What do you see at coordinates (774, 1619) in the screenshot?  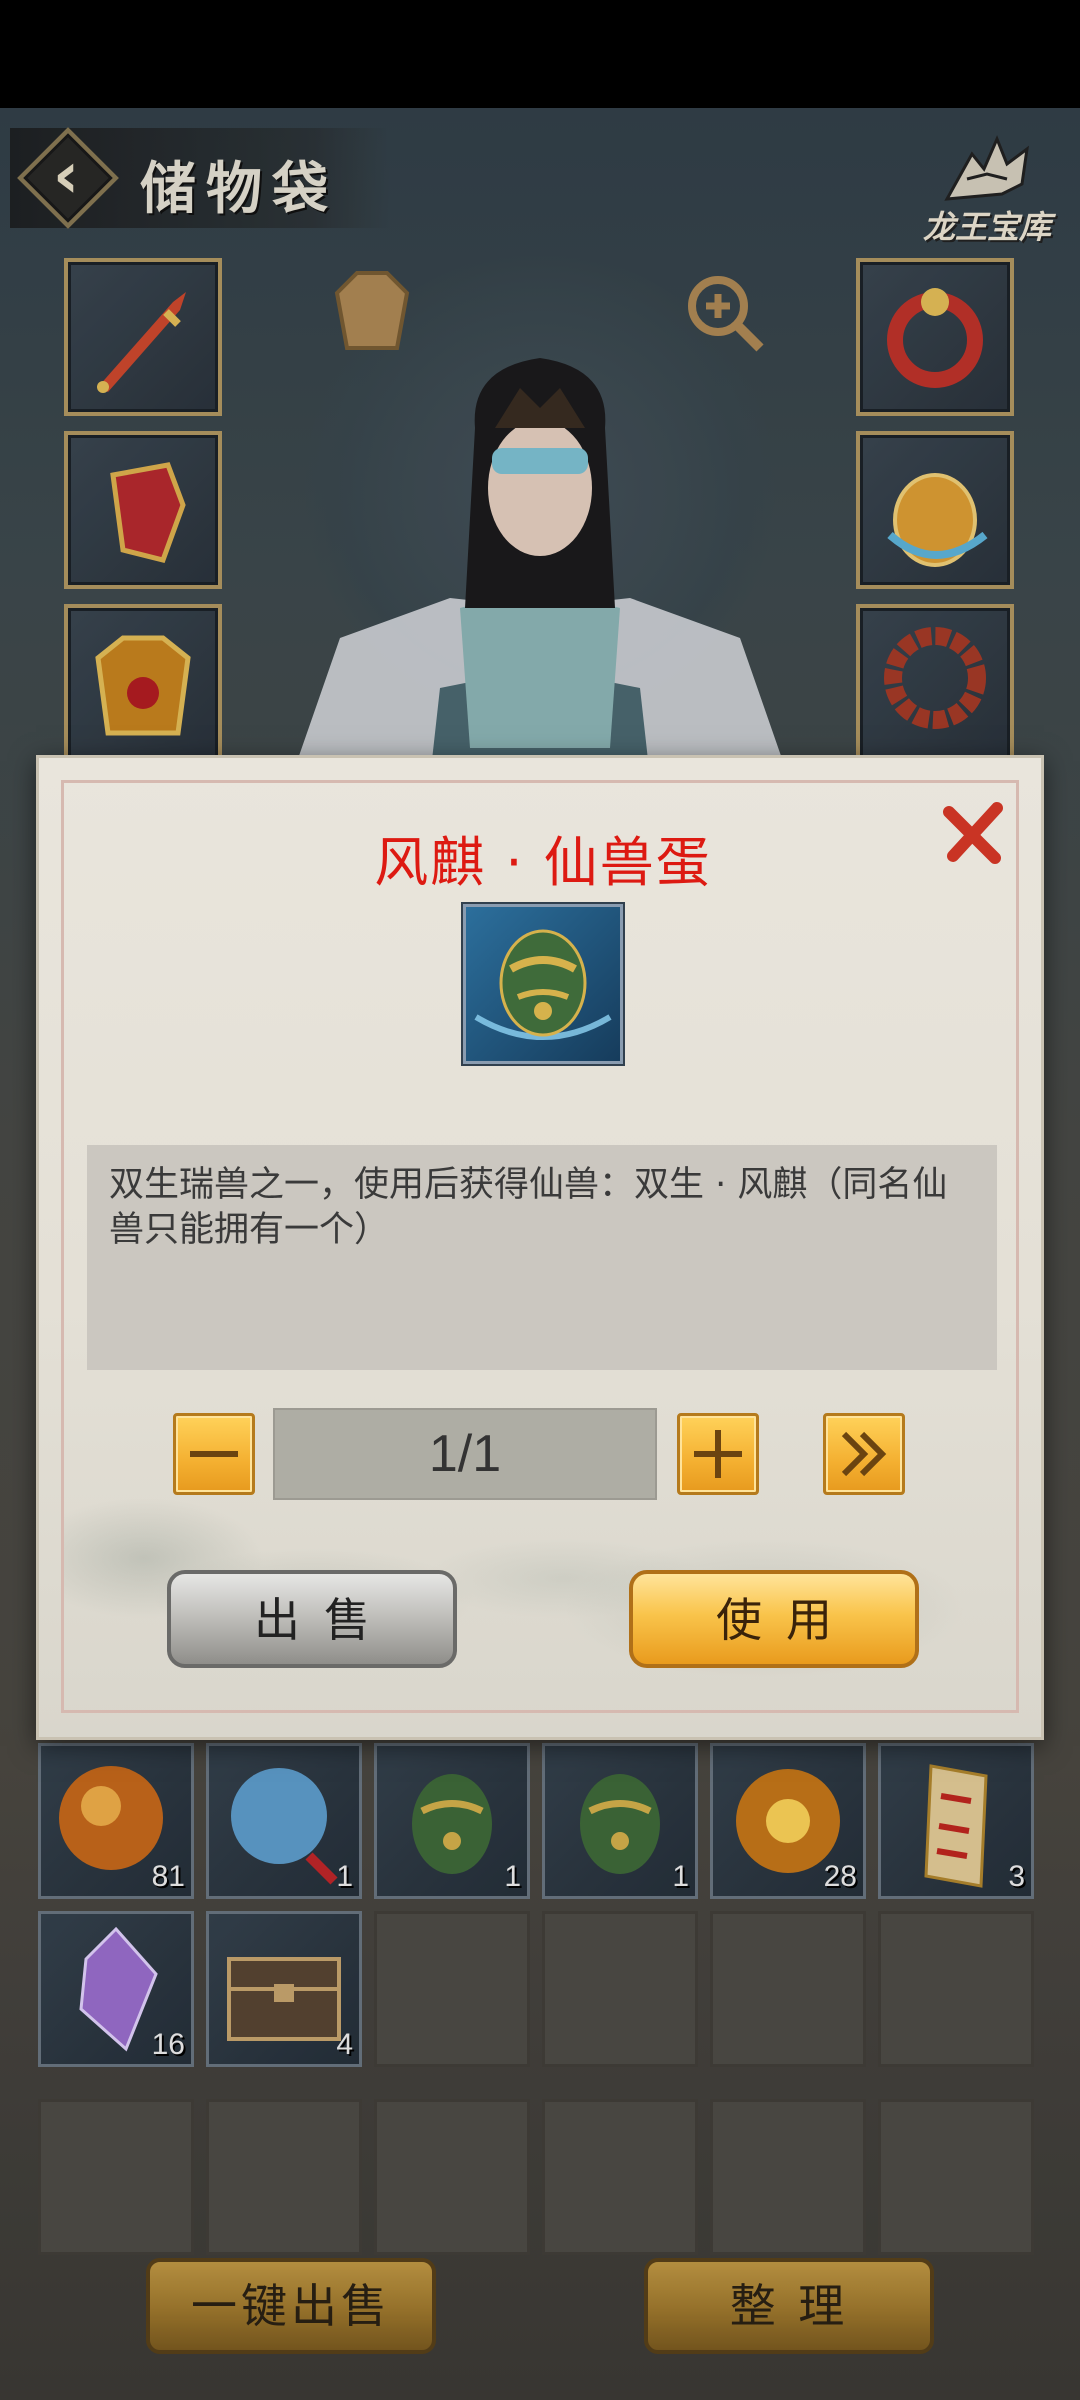 I see `use-button: 使用` at bounding box center [774, 1619].